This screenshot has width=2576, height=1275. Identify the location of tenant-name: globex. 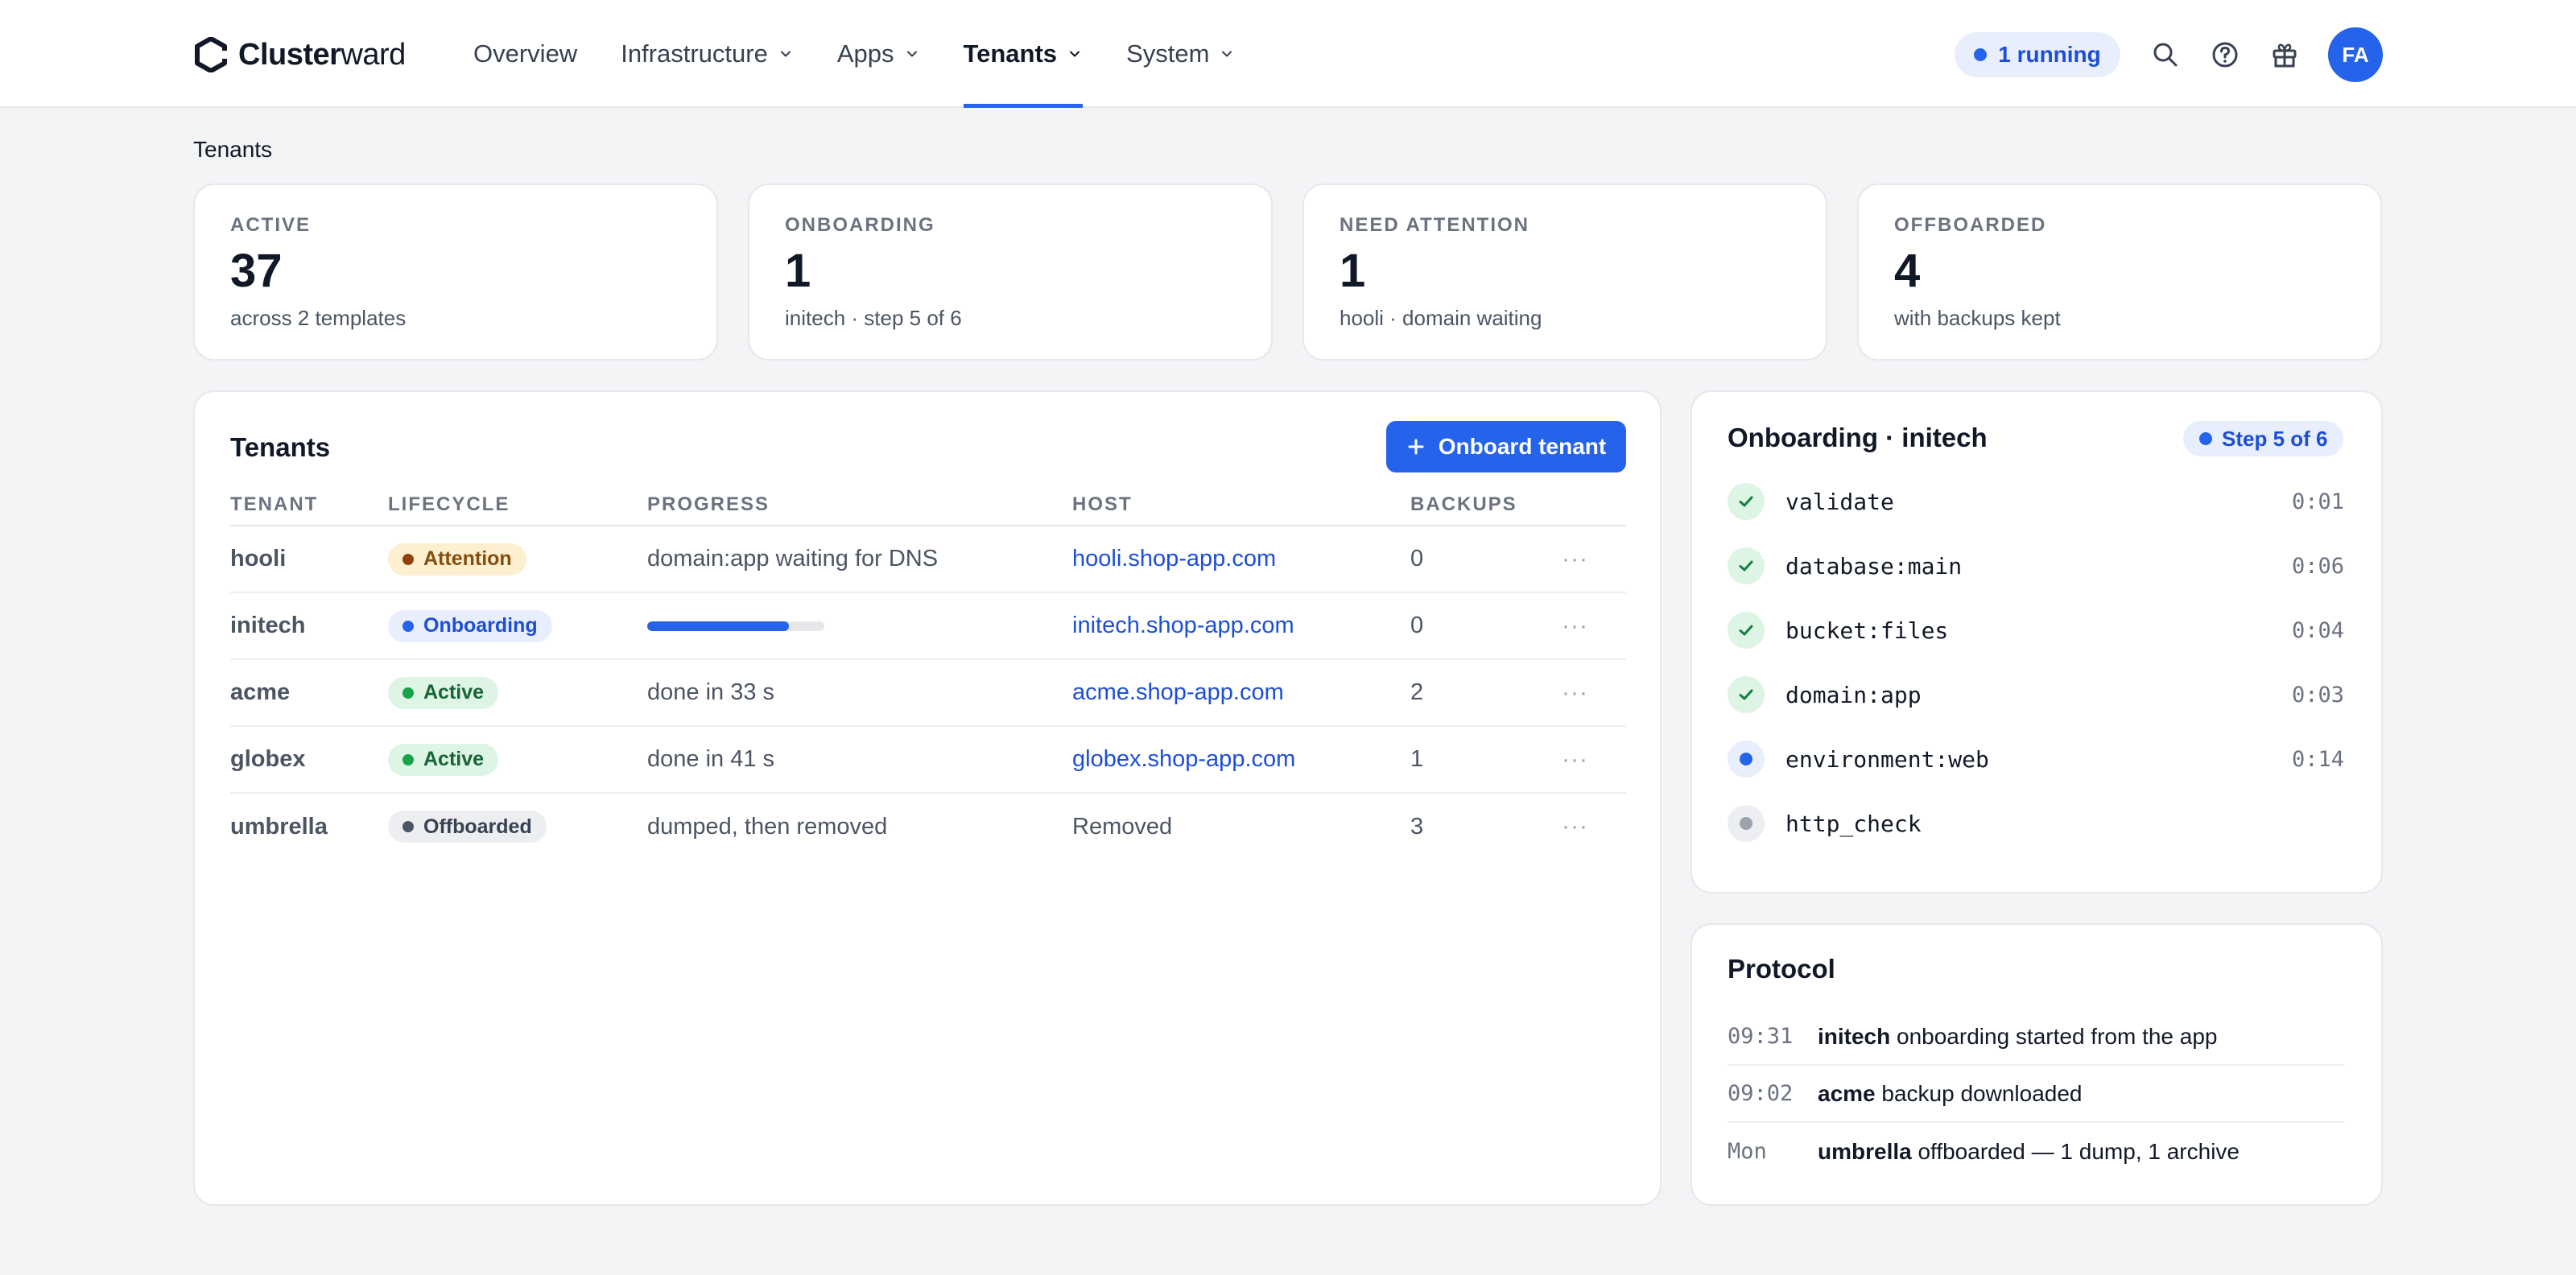
(309, 760).